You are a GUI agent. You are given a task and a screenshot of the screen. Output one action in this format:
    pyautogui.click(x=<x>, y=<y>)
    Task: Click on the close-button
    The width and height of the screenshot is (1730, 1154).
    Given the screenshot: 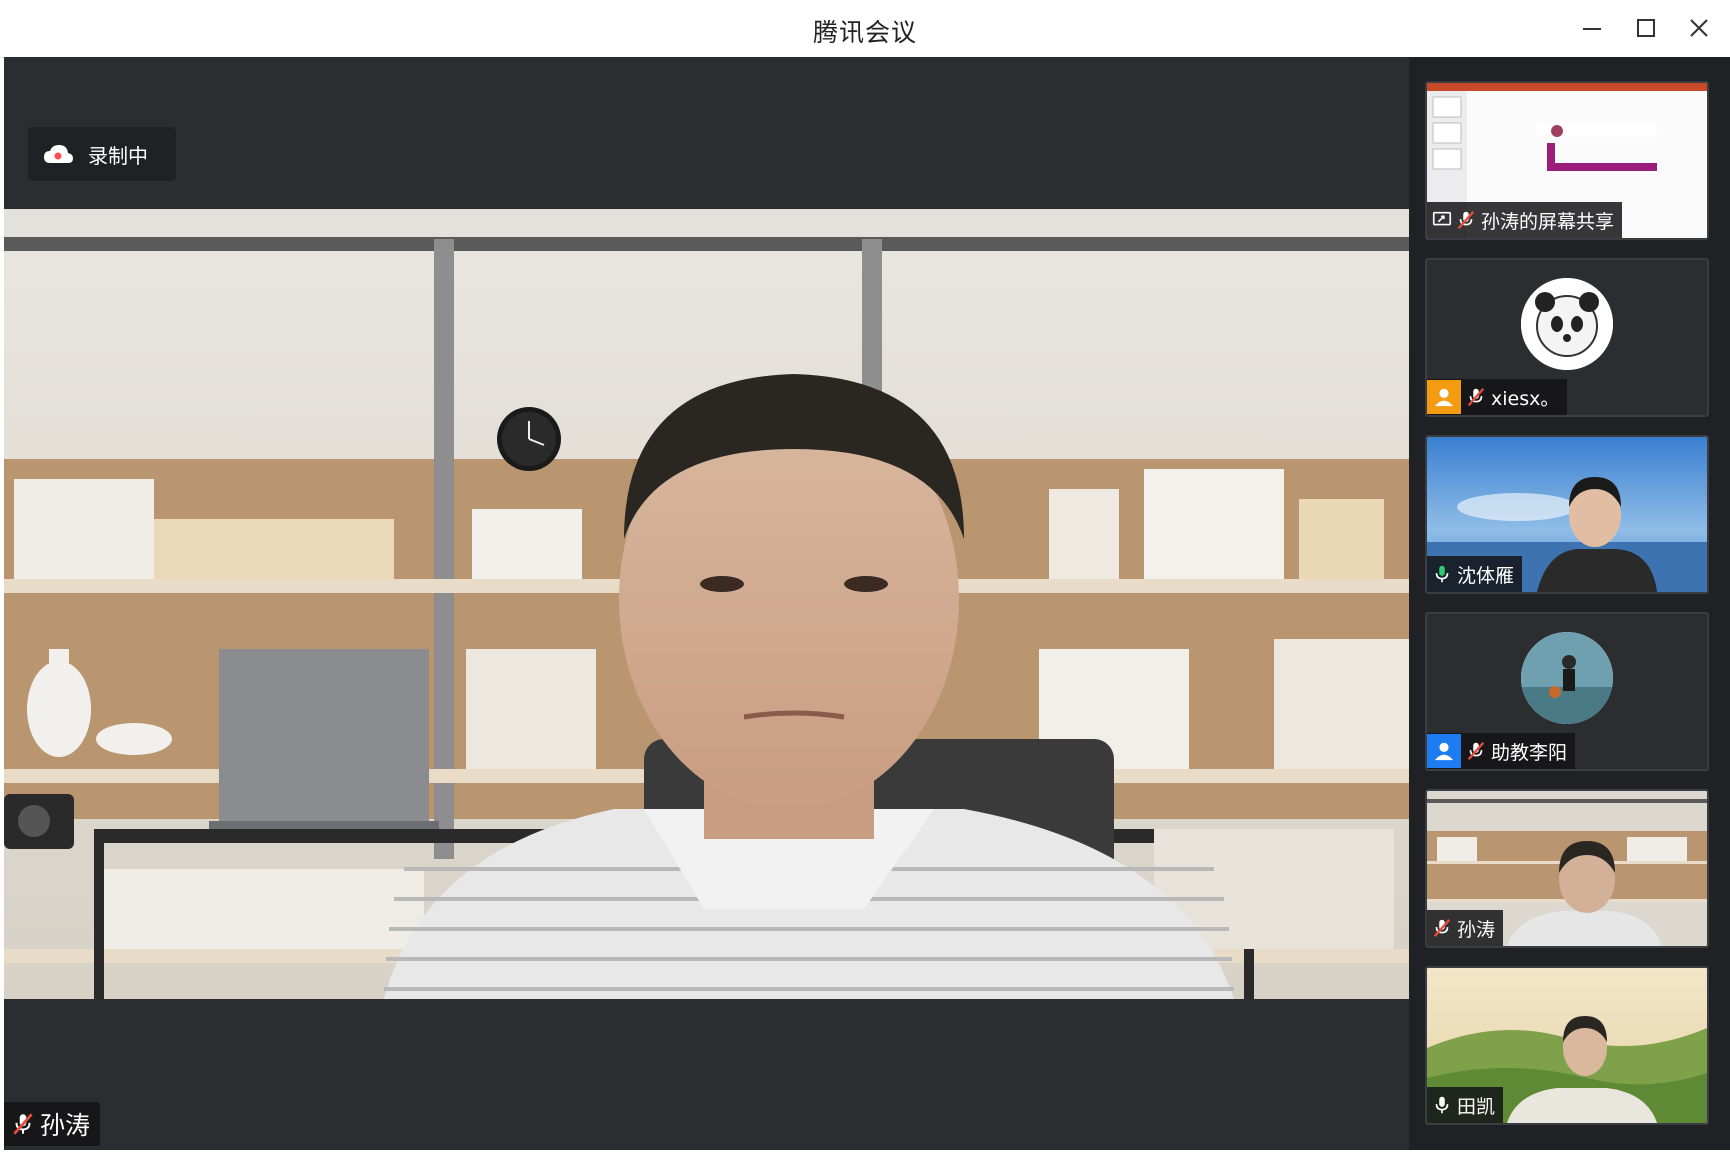 What is the action you would take?
    pyautogui.click(x=1699, y=28)
    